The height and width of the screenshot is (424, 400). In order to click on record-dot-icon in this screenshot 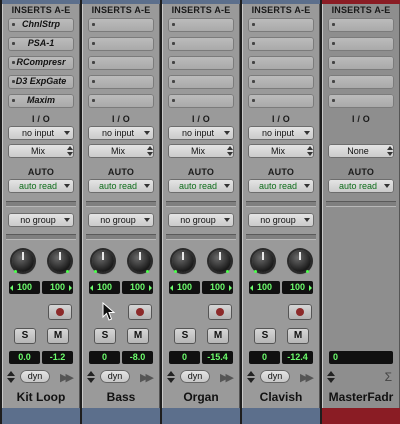, I will do `click(140, 312)`.